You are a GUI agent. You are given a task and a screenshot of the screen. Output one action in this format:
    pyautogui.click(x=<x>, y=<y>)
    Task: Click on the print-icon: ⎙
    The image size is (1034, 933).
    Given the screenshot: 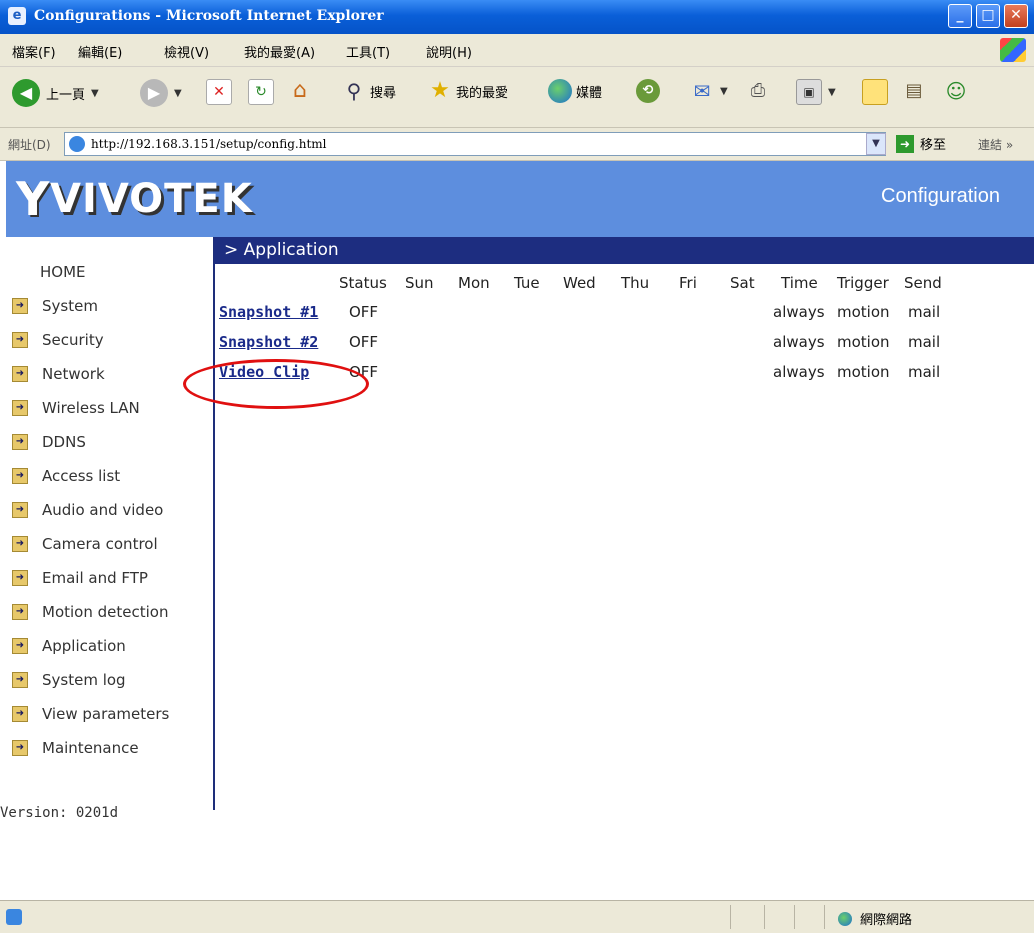 What is the action you would take?
    pyautogui.click(x=758, y=90)
    